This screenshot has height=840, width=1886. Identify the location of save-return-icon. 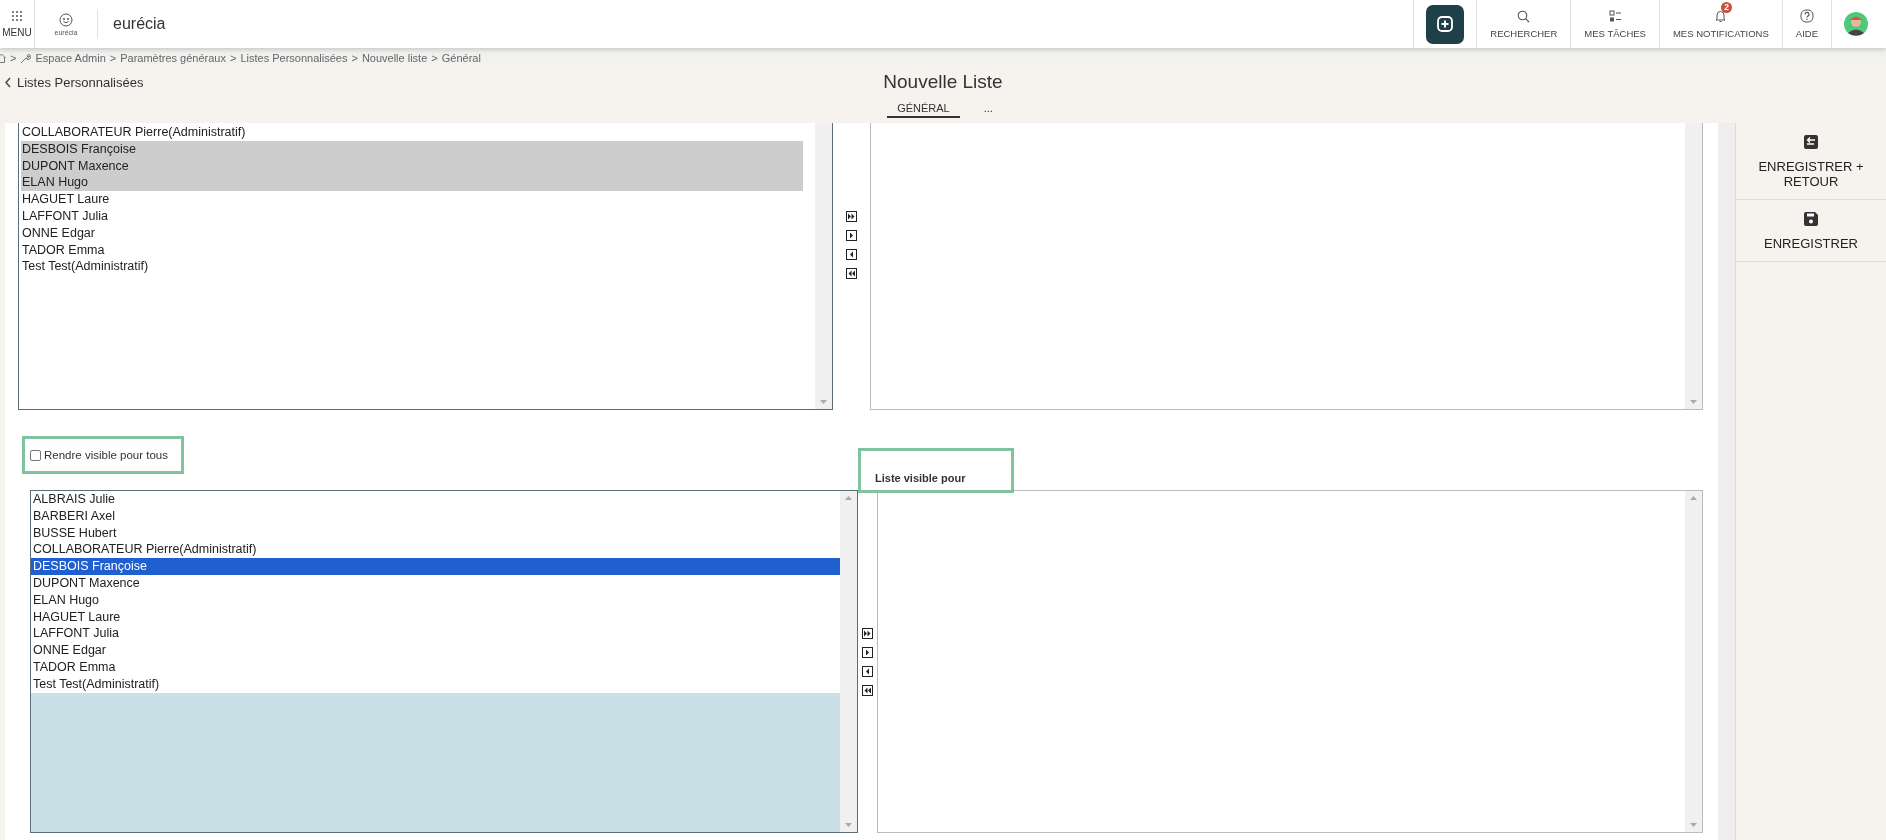
(1811, 142).